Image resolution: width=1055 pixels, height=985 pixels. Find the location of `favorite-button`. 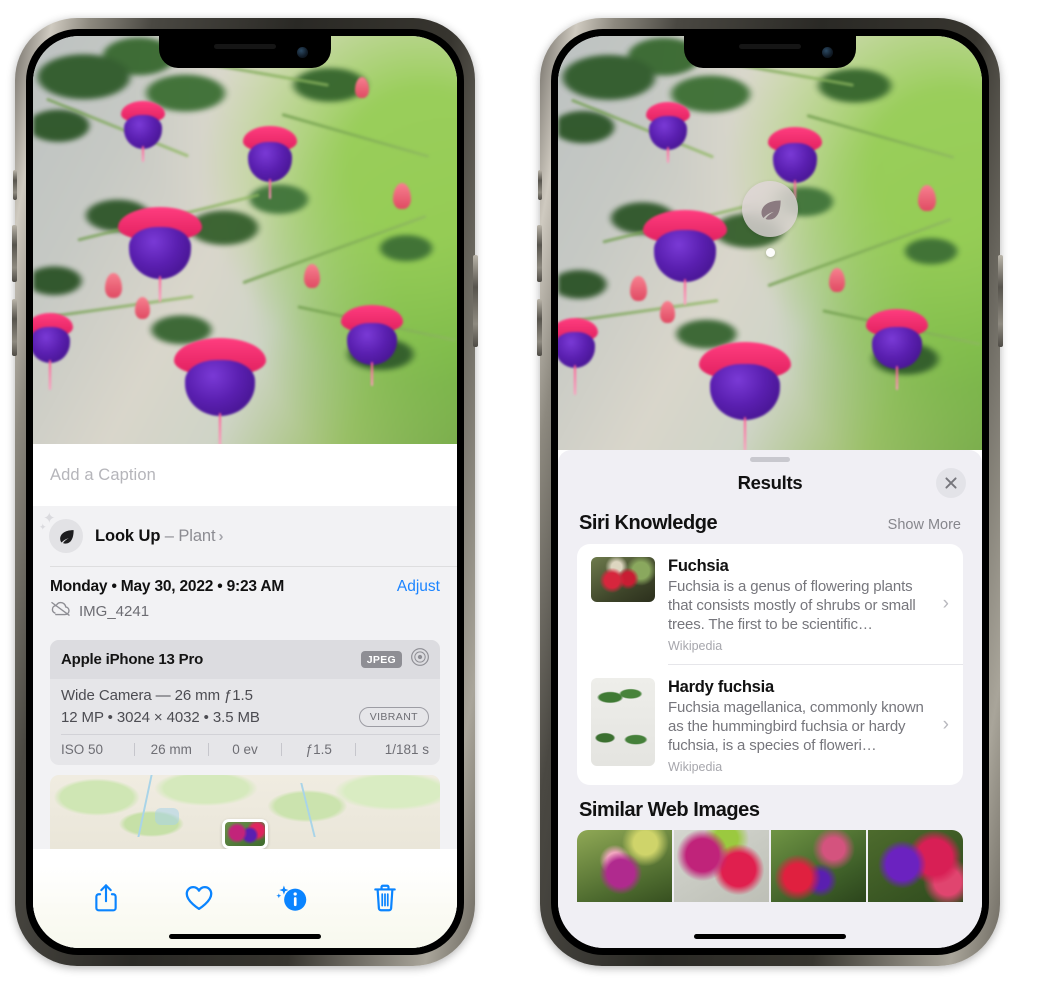

favorite-button is located at coordinates (198, 898).